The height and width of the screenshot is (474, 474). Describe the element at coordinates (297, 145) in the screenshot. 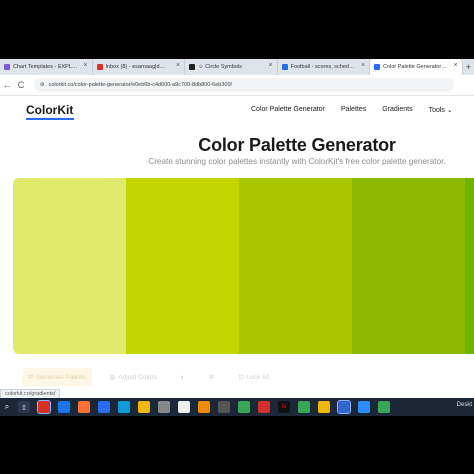

I see `page-title: Color Palette Generator` at that location.